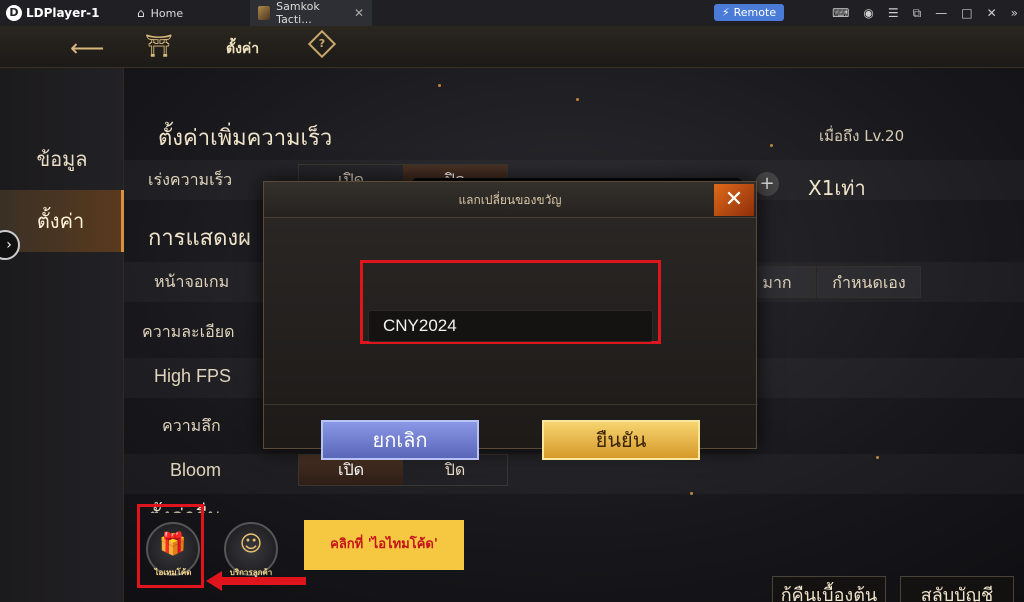  Describe the element at coordinates (243, 49) in the screenshot. I see `page-title: ตั้งค่า` at that location.